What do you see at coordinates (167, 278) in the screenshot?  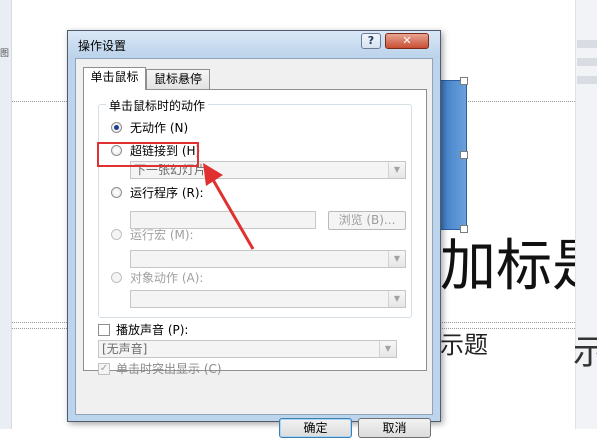 I see `radio-object-action-label: 对象动作 (A):` at bounding box center [167, 278].